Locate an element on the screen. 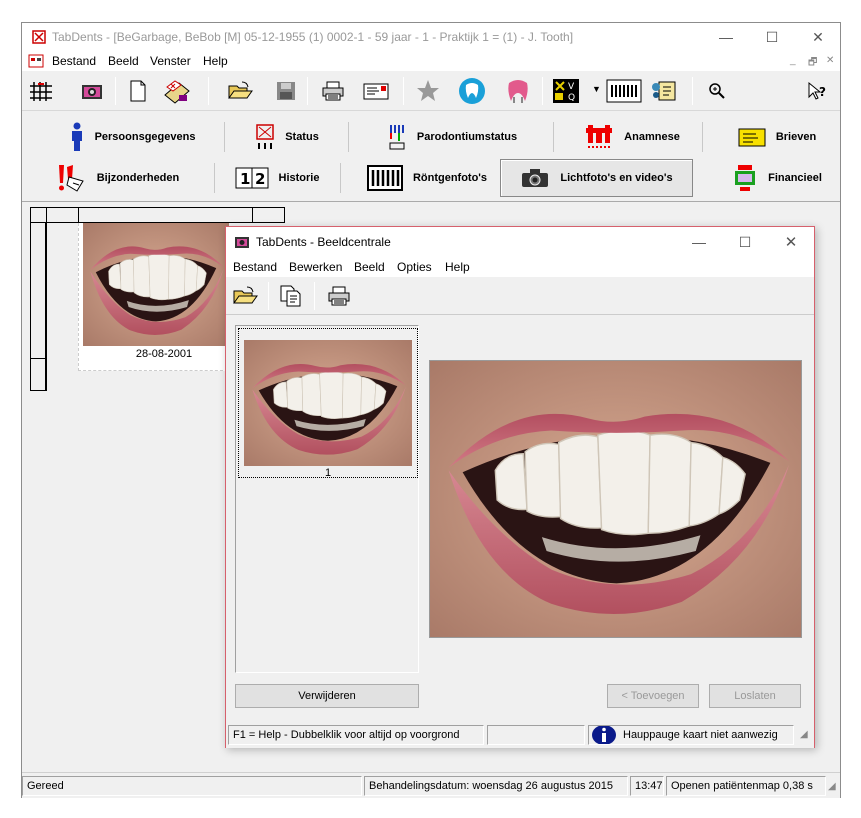 Image resolution: width=861 pixels, height=818 pixels. menu-beeld: Beeld is located at coordinates (123, 61).